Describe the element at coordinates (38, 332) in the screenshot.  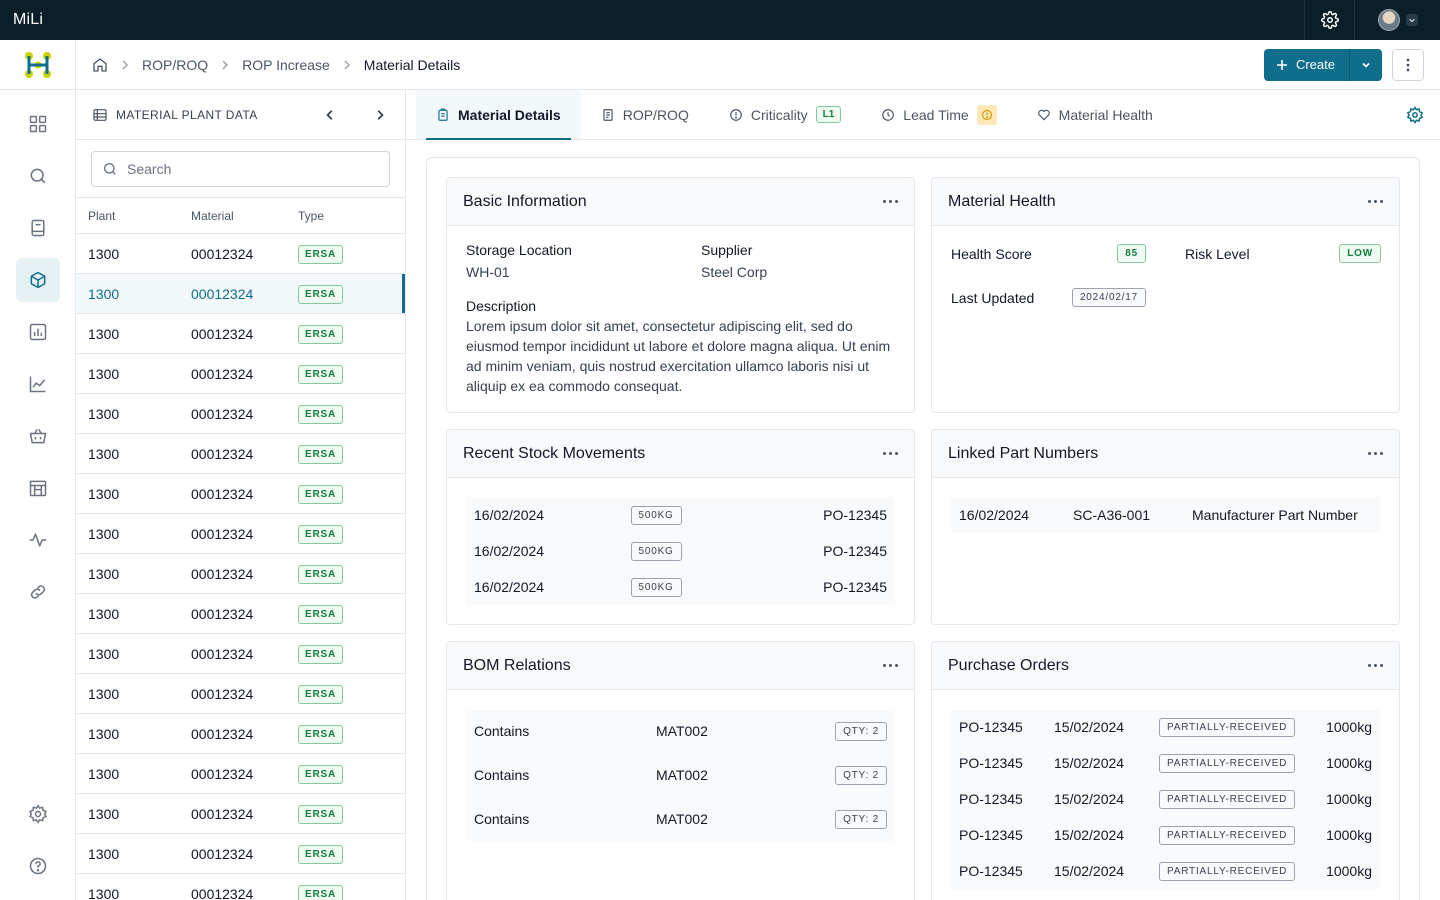
I see `nav-reports` at that location.